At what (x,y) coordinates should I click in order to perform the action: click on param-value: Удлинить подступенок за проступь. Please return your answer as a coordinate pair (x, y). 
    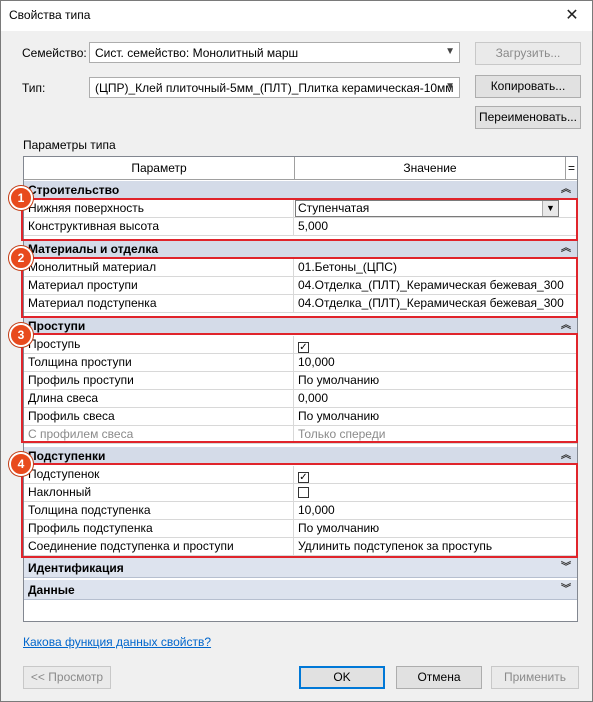
    Looking at the image, I should click on (436, 546).